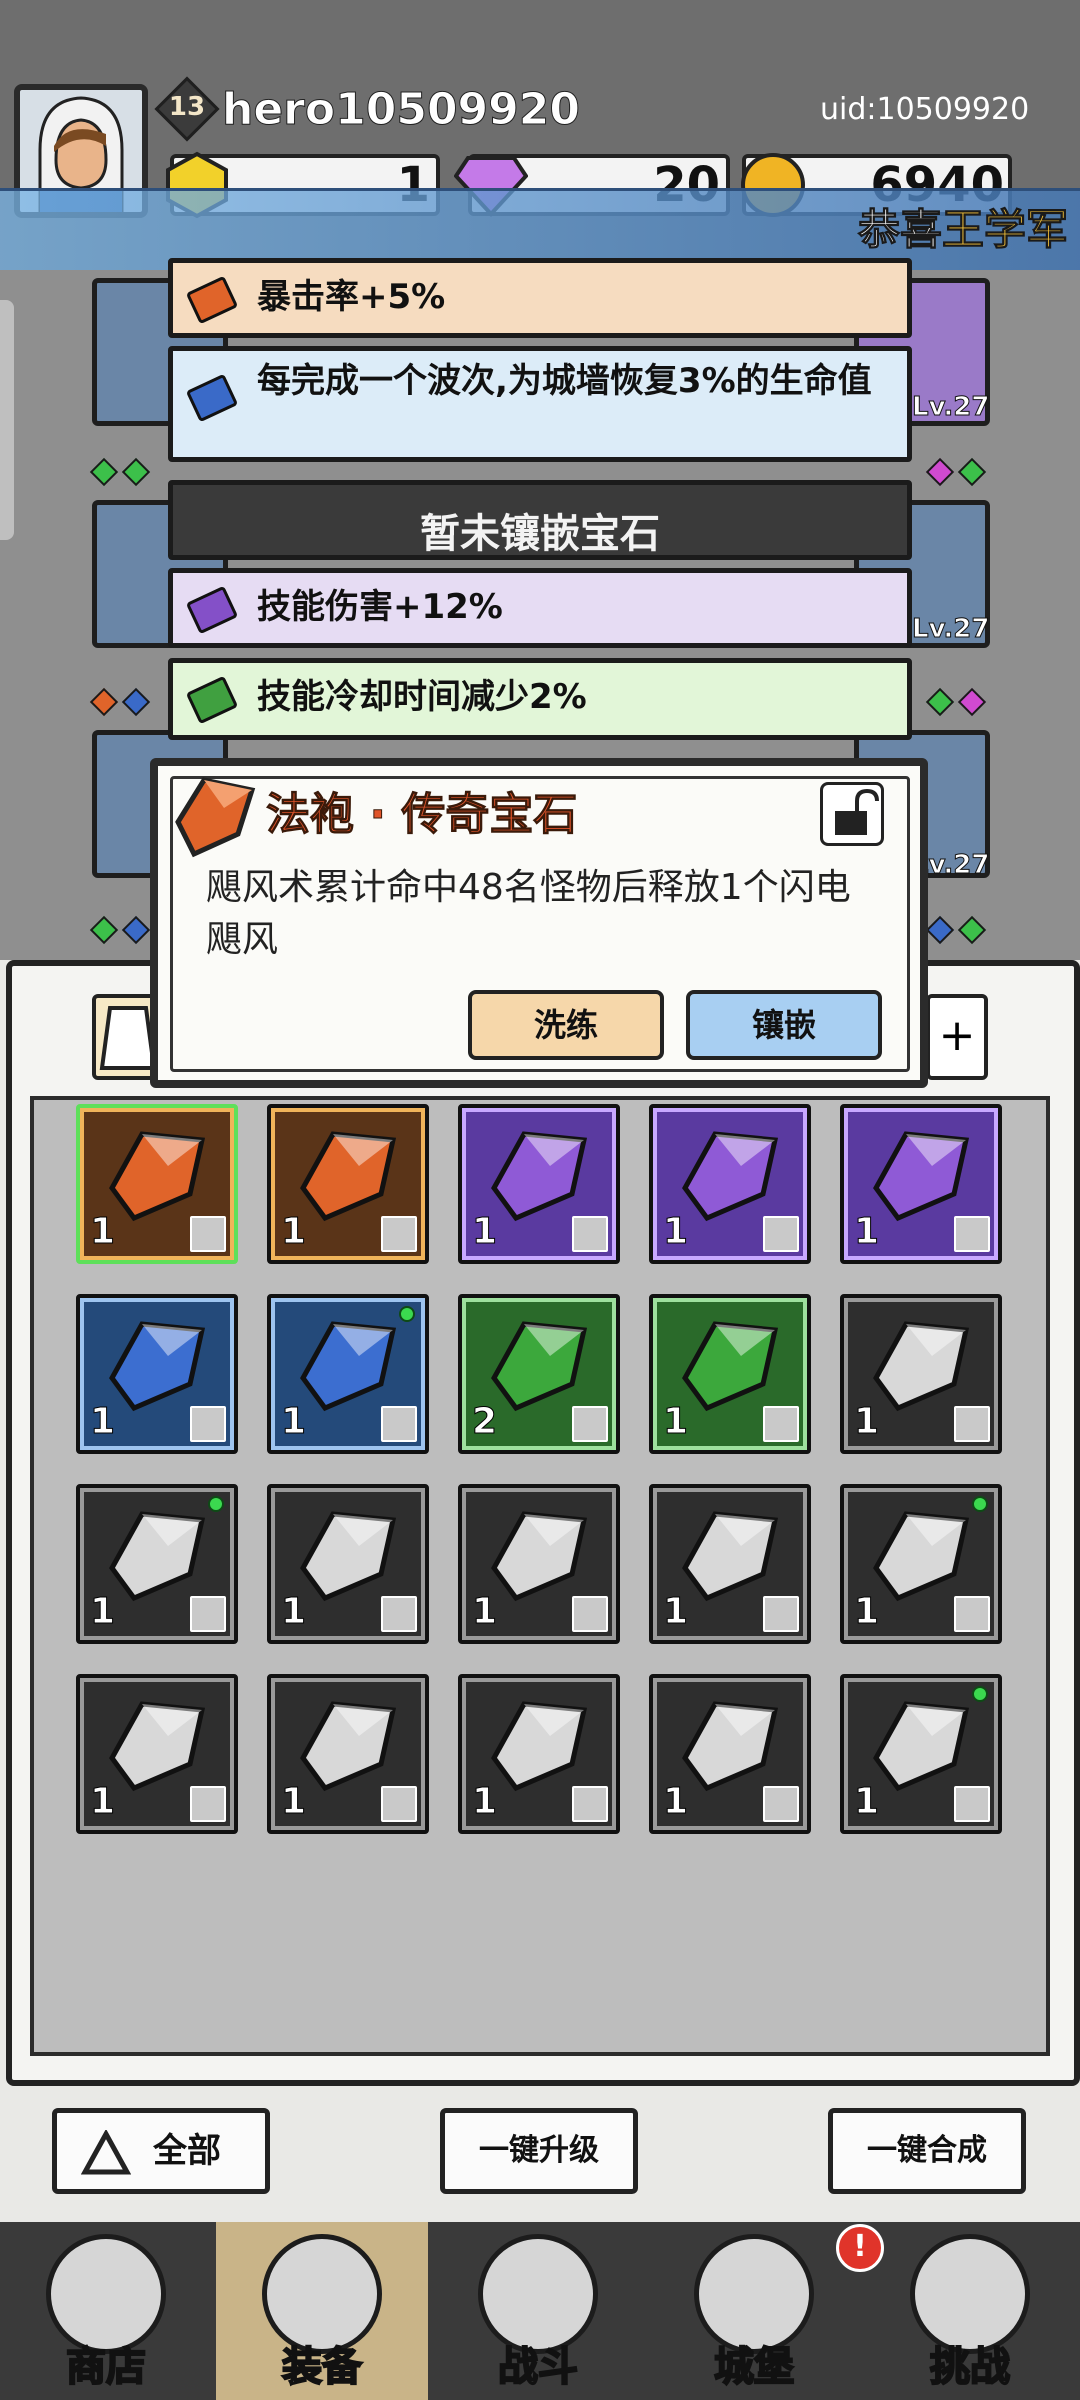 The image size is (1080, 2400). What do you see at coordinates (962, 226) in the screenshot?
I see `announcement-text: 恭喜王学军` at bounding box center [962, 226].